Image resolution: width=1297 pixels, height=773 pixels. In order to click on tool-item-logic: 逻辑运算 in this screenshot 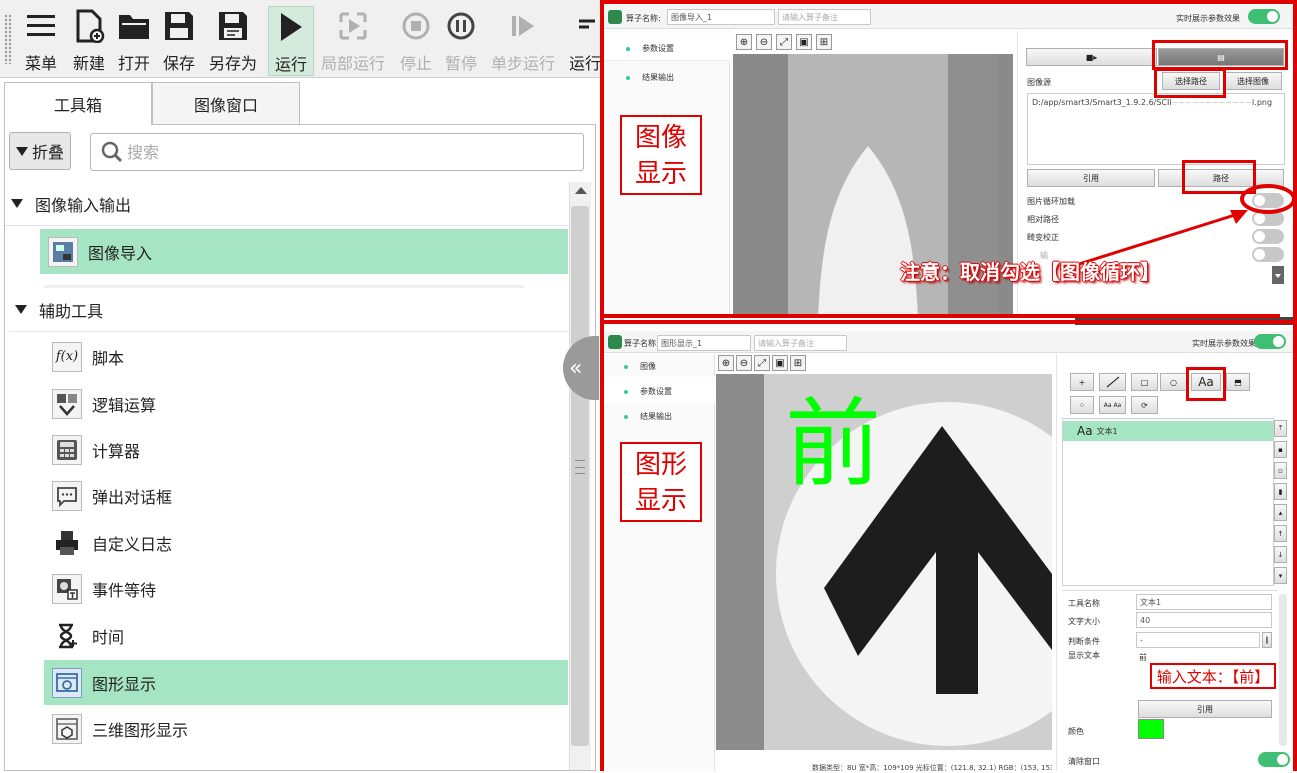, I will do `click(306, 403)`.